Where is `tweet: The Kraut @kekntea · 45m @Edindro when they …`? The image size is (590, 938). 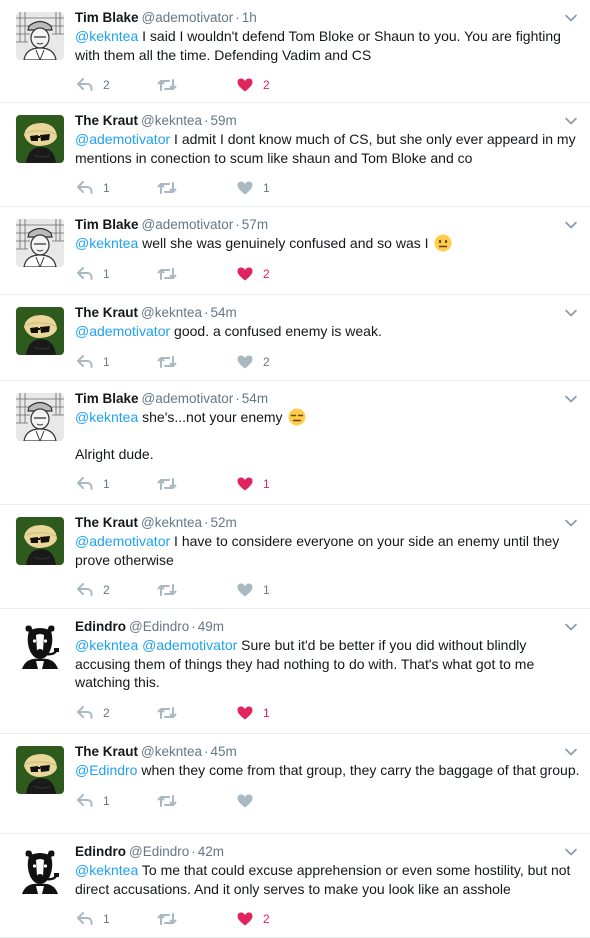
tweet: The Kraut @kekntea · 45m @Edindro when they … is located at coordinates (295, 784).